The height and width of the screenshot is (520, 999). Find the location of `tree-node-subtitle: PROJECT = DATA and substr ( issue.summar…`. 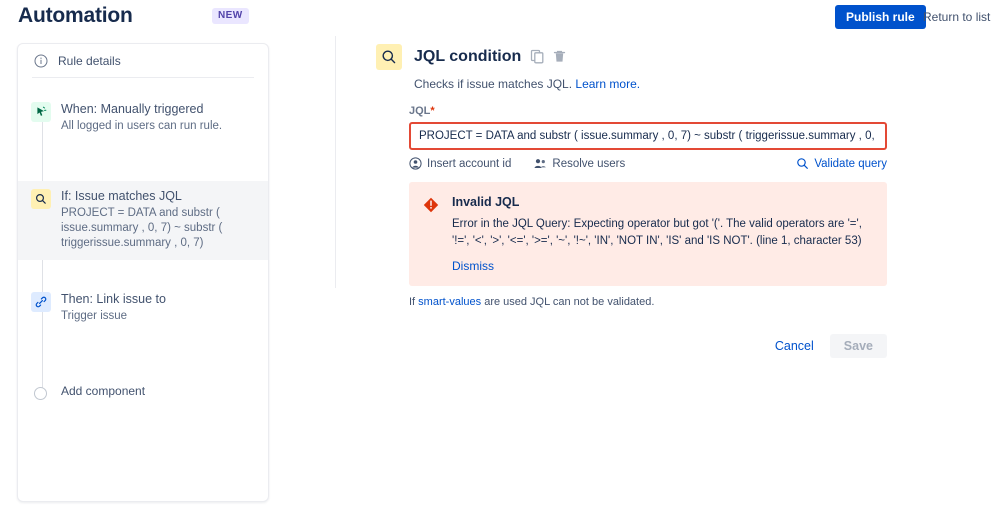

tree-node-subtitle: PROJECT = DATA and substr ( issue.summar… is located at coordinates (142, 228).